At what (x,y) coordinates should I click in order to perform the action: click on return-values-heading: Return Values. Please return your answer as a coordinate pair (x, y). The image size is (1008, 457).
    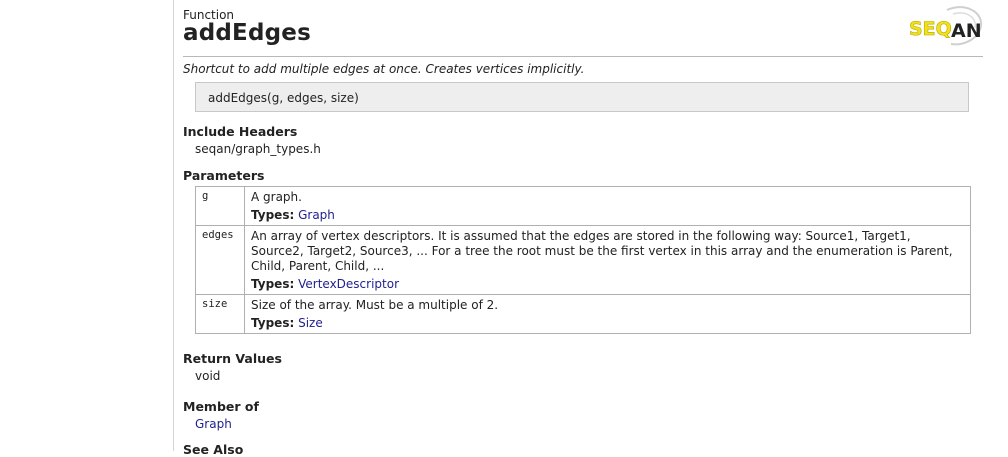
    Looking at the image, I should click on (232, 358).